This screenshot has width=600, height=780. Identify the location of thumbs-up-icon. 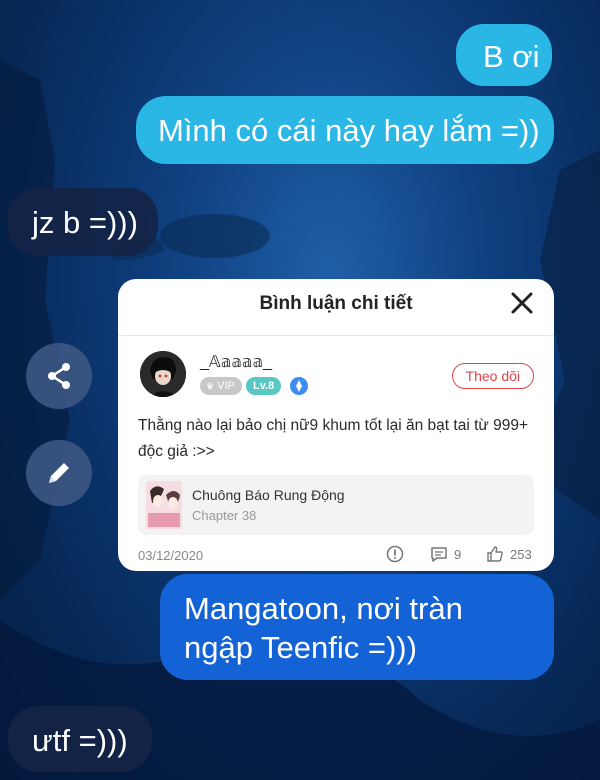
(495, 554).